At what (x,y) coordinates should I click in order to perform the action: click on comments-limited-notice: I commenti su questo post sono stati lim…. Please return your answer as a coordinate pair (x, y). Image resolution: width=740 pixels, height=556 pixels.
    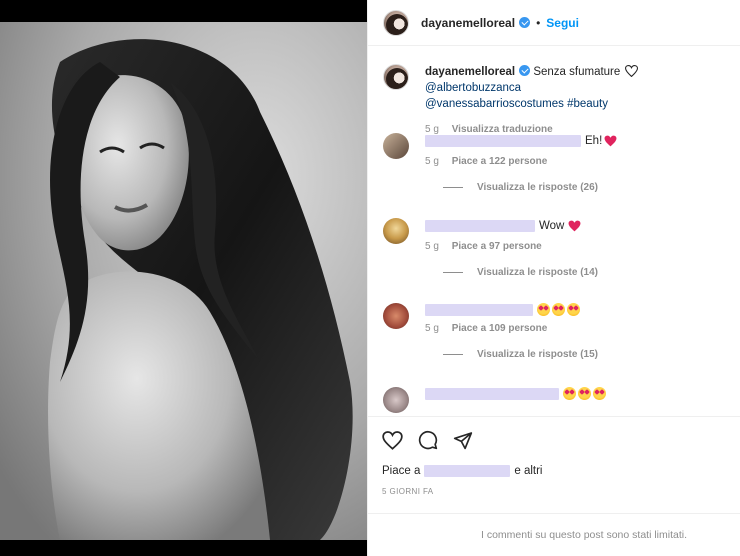
    Looking at the image, I should click on (554, 534).